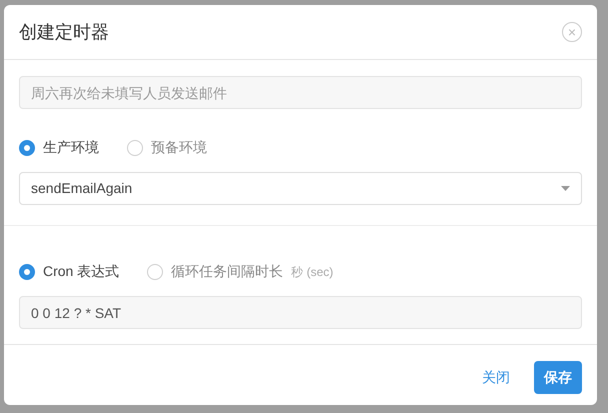 The image size is (608, 413). What do you see at coordinates (300, 92) in the screenshot?
I see `name-field: 周六再次给未填写人员发送邮件` at bounding box center [300, 92].